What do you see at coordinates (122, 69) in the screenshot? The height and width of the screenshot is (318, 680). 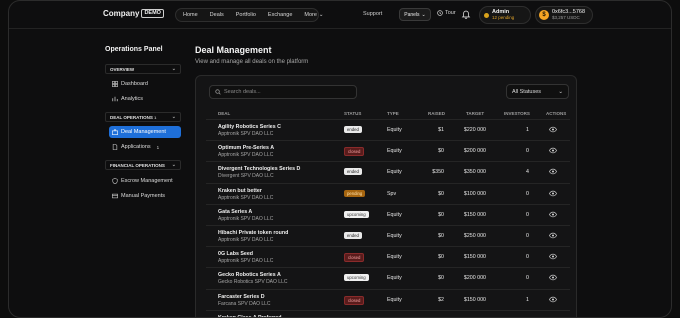 I see `section-label: OVERVIEW` at bounding box center [122, 69].